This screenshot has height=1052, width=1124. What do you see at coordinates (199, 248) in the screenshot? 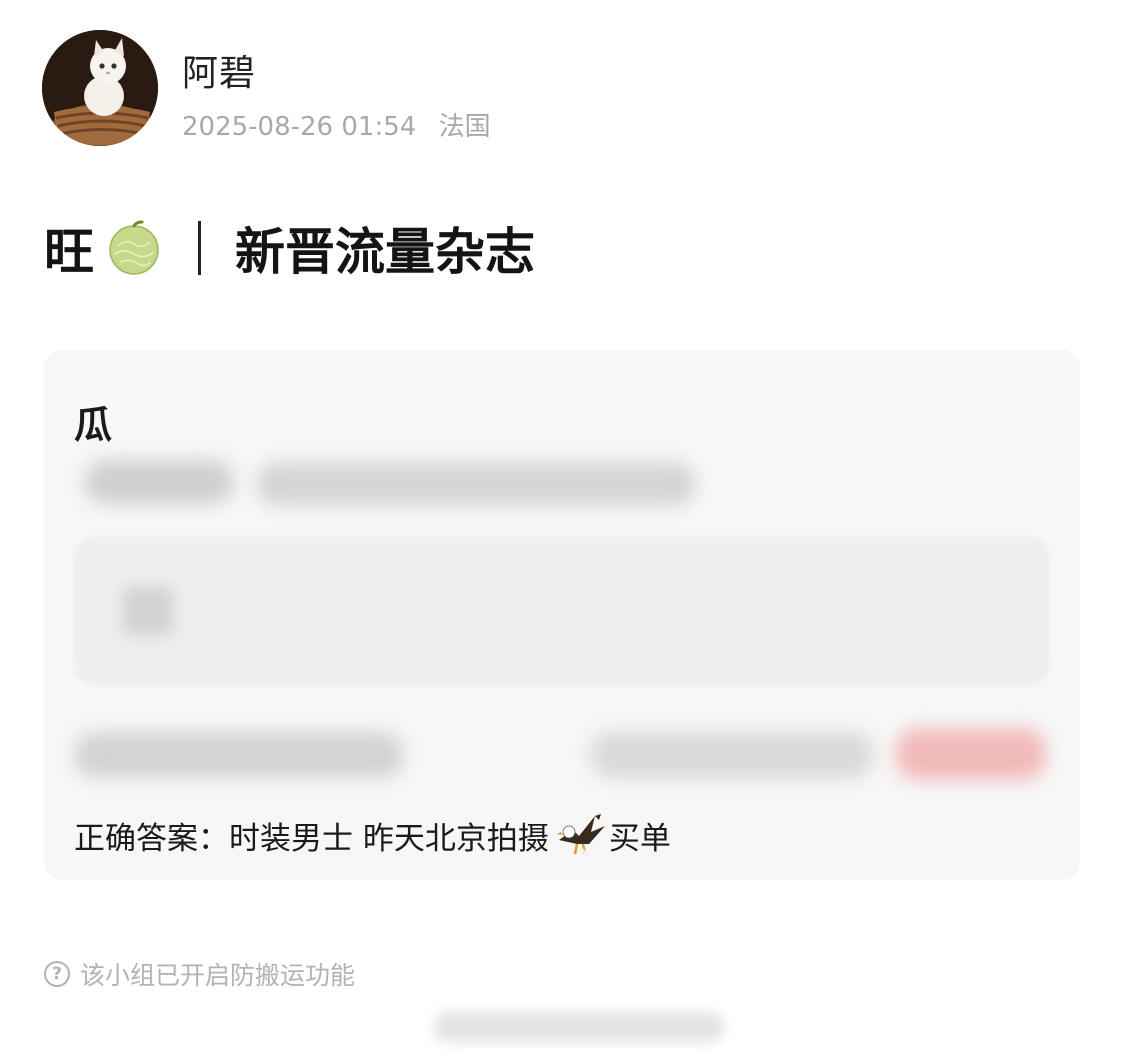
I see `title-separator` at bounding box center [199, 248].